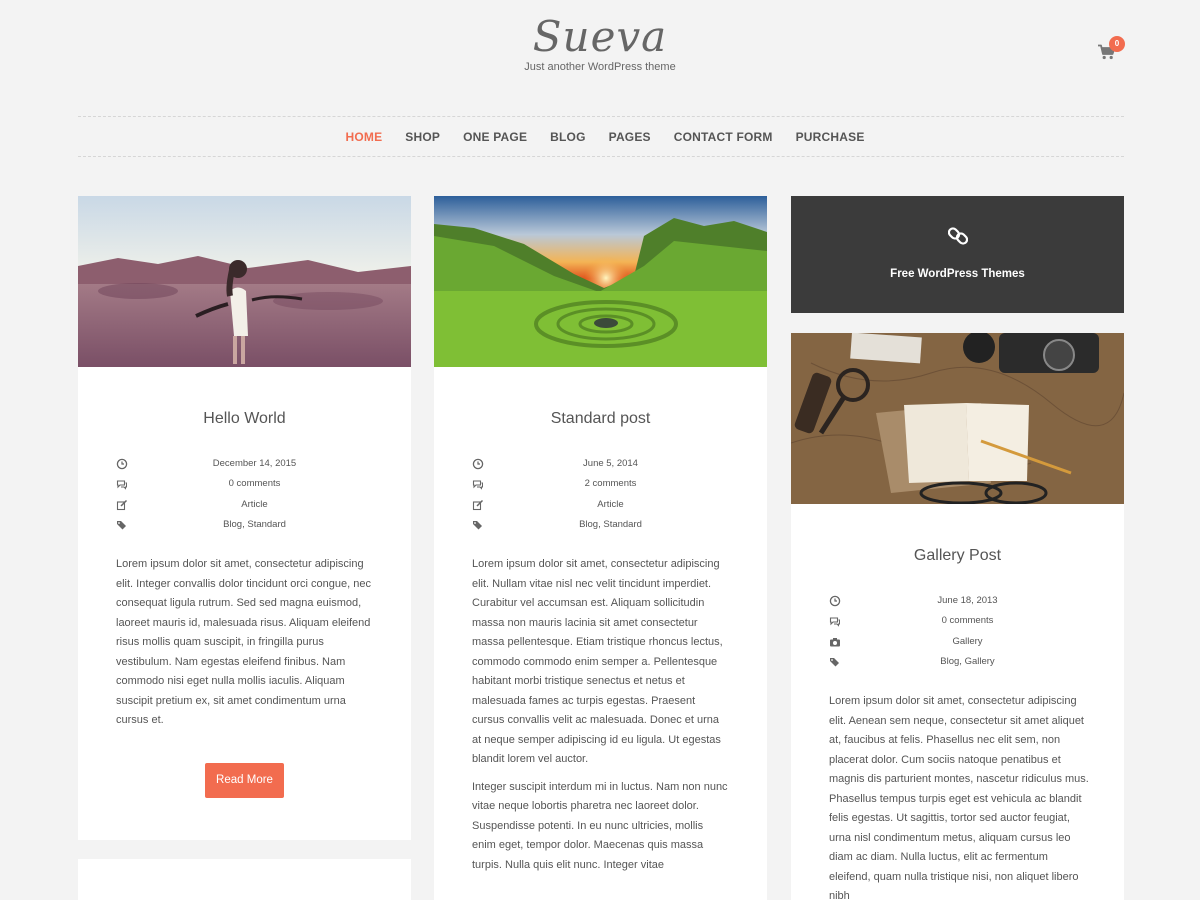 The image size is (1200, 900). What do you see at coordinates (957, 254) in the screenshot?
I see `link-post-card: Free WordPress Themes` at bounding box center [957, 254].